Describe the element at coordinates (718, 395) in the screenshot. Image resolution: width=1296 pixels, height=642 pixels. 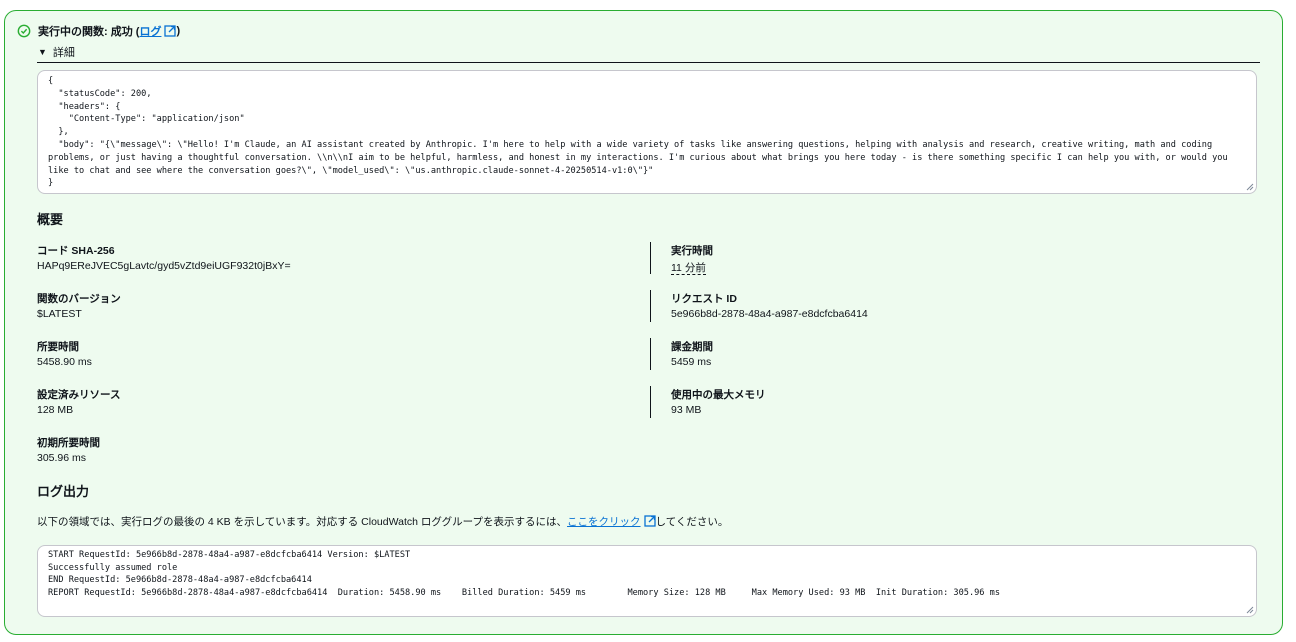
I see `summary-label: 使用中の最大メモリ` at that location.